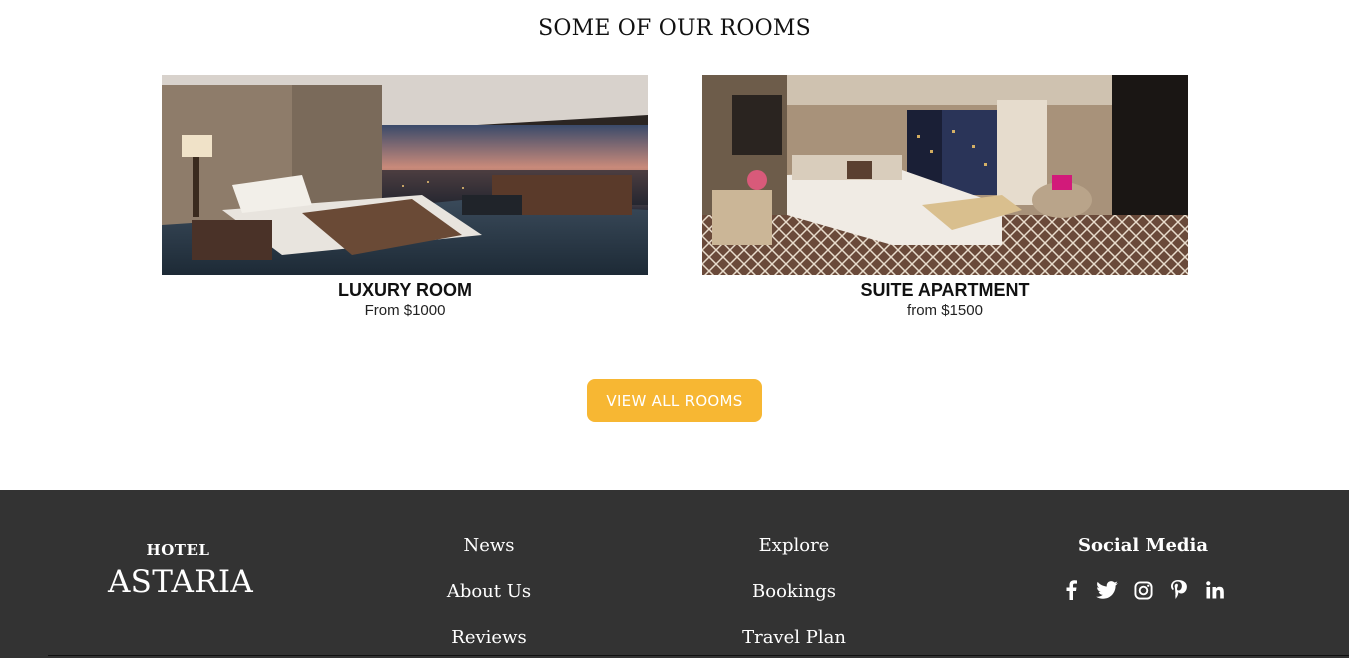 The image size is (1352, 658). Describe the element at coordinates (794, 602) in the screenshot. I see `footer-link-bookings: Bookings` at that location.